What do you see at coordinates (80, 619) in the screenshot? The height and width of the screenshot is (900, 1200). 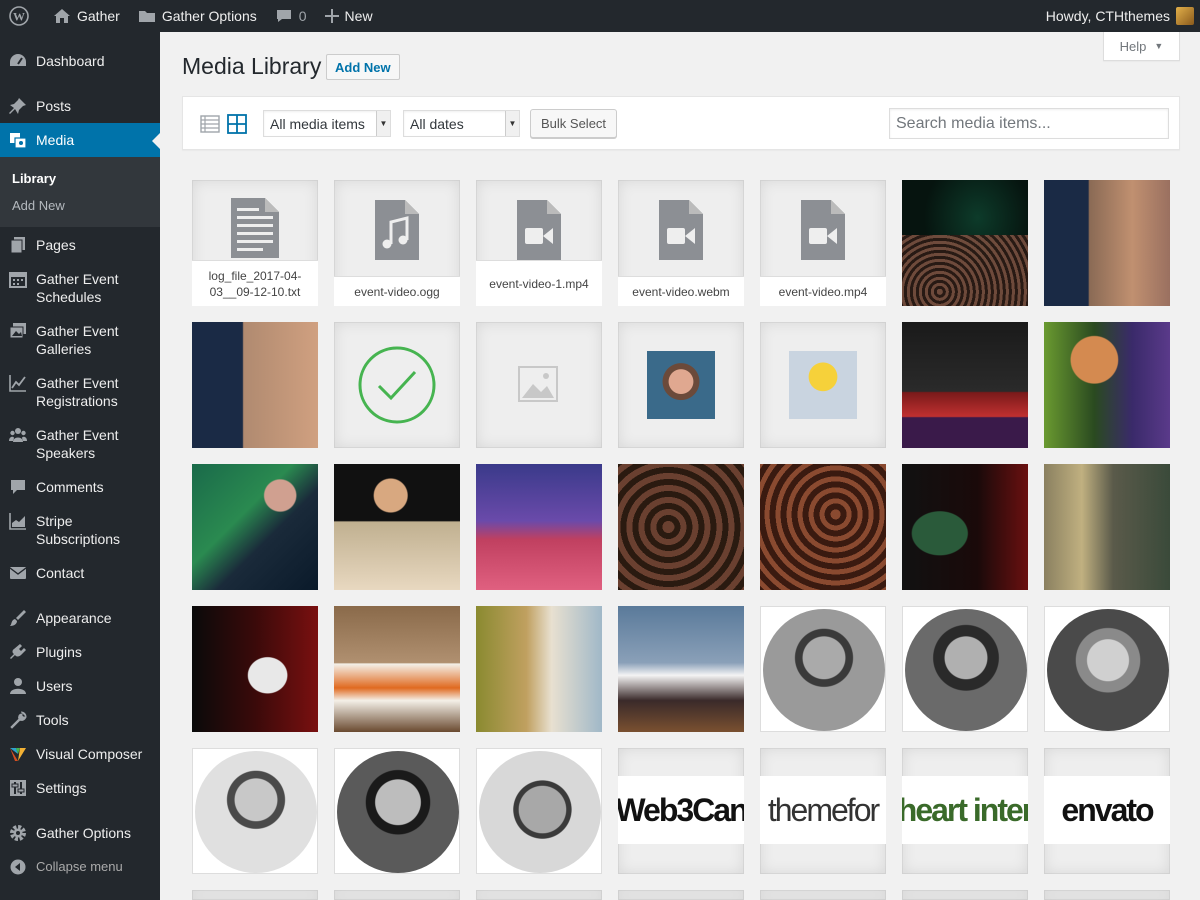 I see `sidebar-item-appearance: Appearance` at bounding box center [80, 619].